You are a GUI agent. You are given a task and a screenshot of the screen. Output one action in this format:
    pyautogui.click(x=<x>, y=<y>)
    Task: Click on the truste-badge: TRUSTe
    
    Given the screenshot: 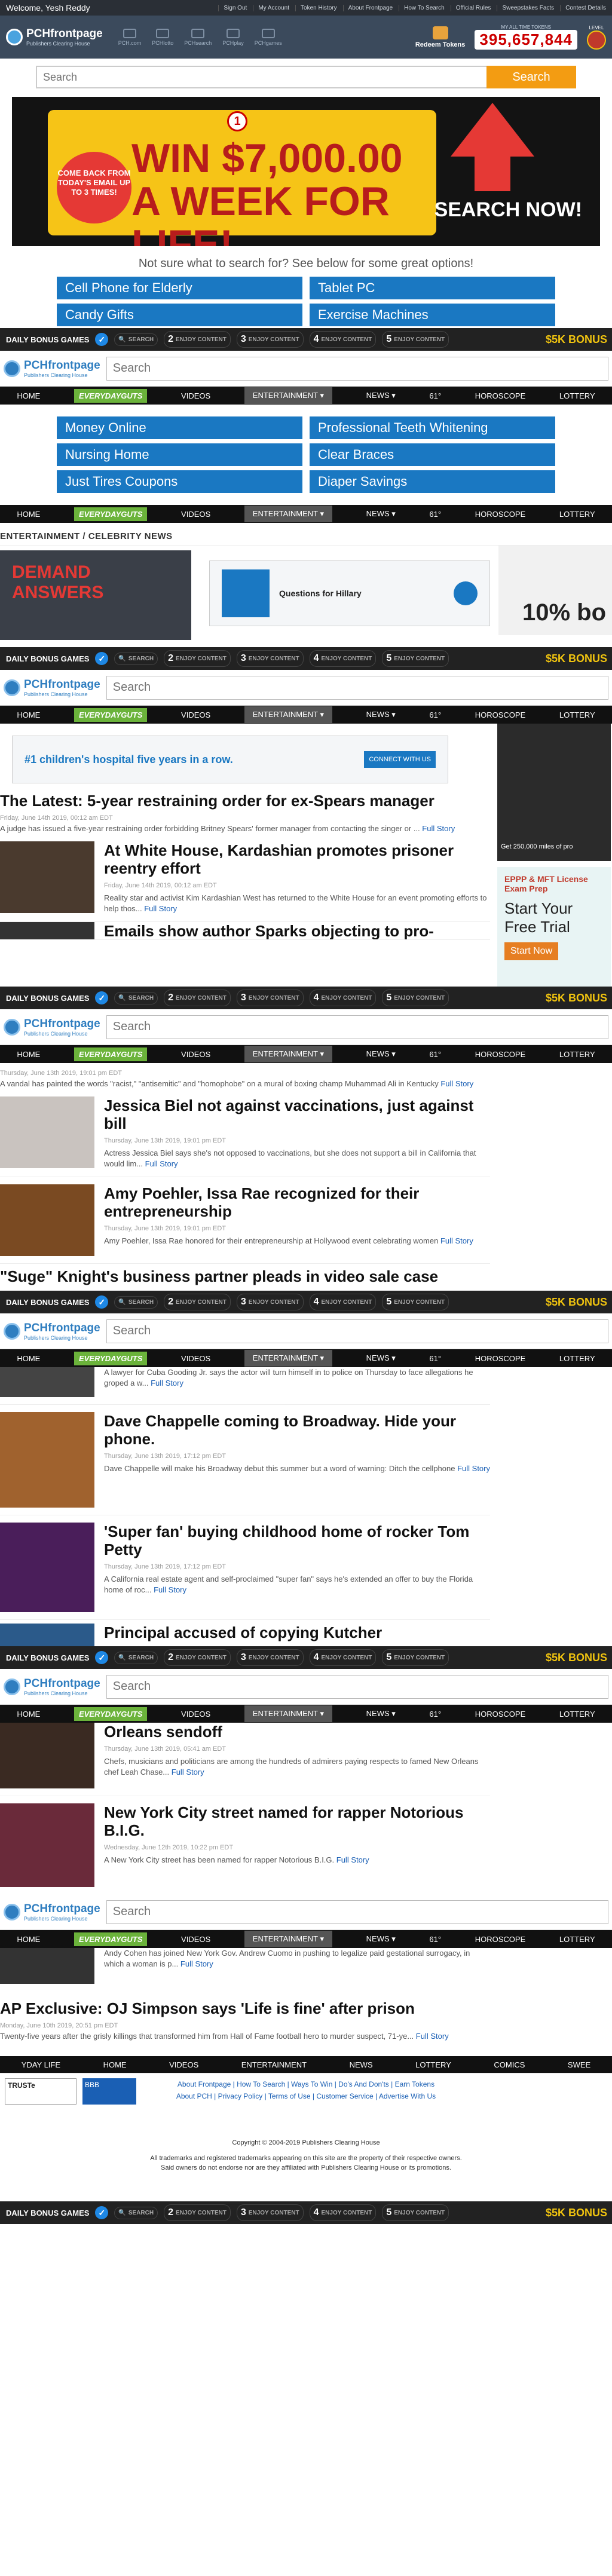 What is the action you would take?
    pyautogui.click(x=40, y=2091)
    